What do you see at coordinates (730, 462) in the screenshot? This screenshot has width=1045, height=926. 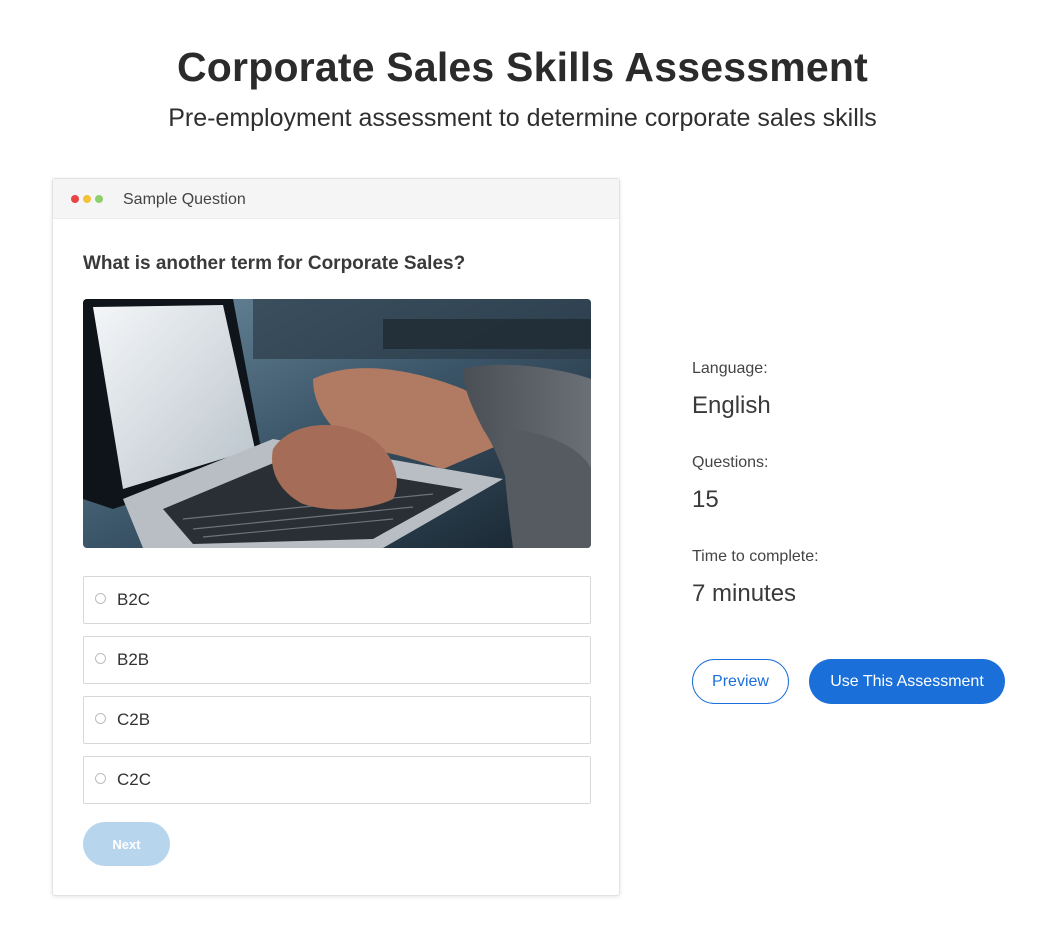 I see `questions-label: Questions:` at bounding box center [730, 462].